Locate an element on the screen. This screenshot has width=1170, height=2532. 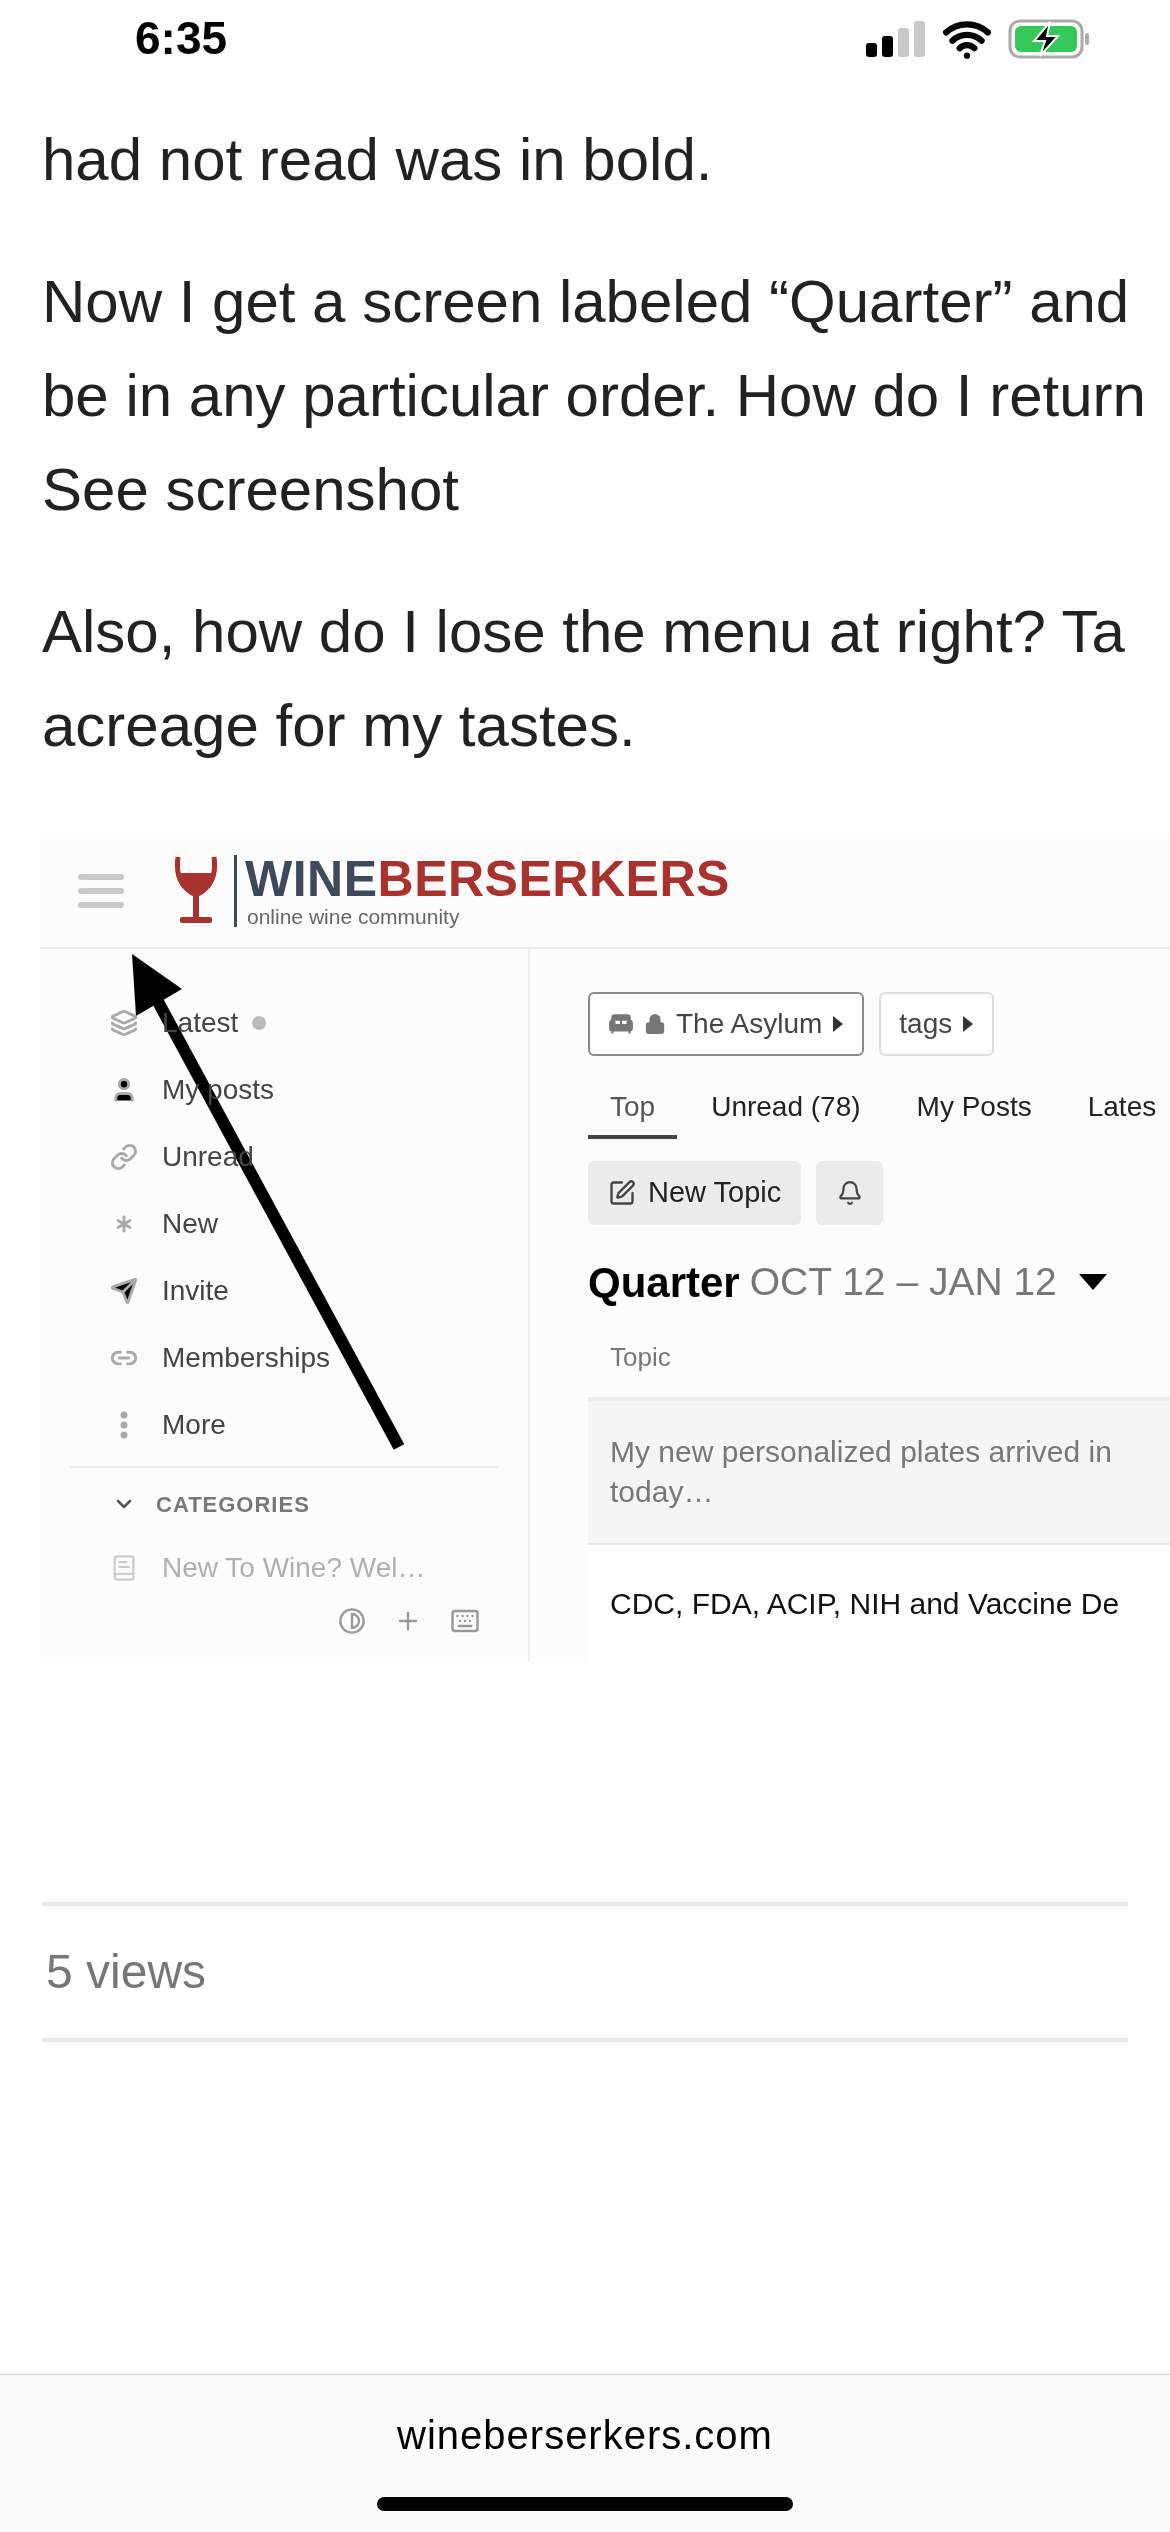
new-topic-button: New Topic is located at coordinates (695, 1193).